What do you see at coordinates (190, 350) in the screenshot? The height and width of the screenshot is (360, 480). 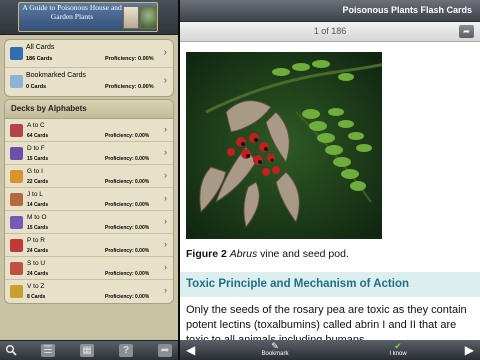 I see `previous-card-button: ◀` at bounding box center [190, 350].